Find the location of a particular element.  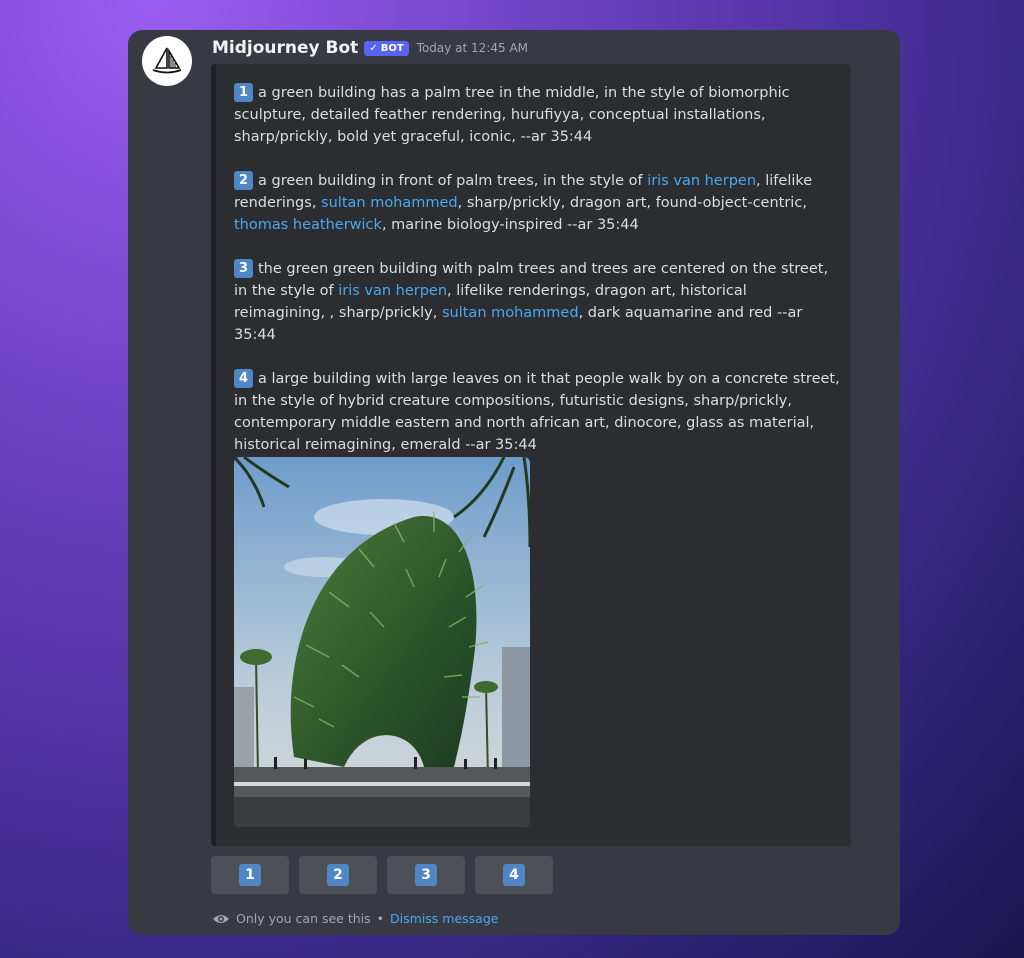

prompt-text: , marine biology-inspired --ar 35:44 is located at coordinates (510, 225).